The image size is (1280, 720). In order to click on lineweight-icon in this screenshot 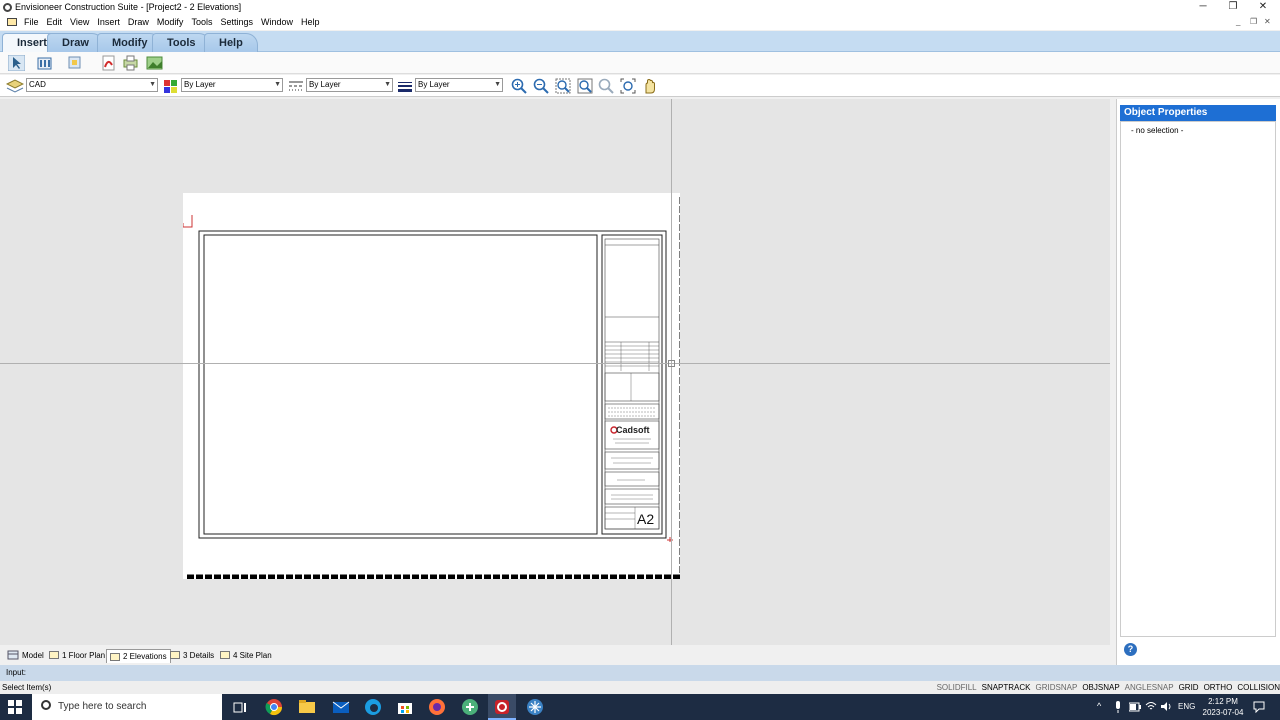, I will do `click(405, 87)`.